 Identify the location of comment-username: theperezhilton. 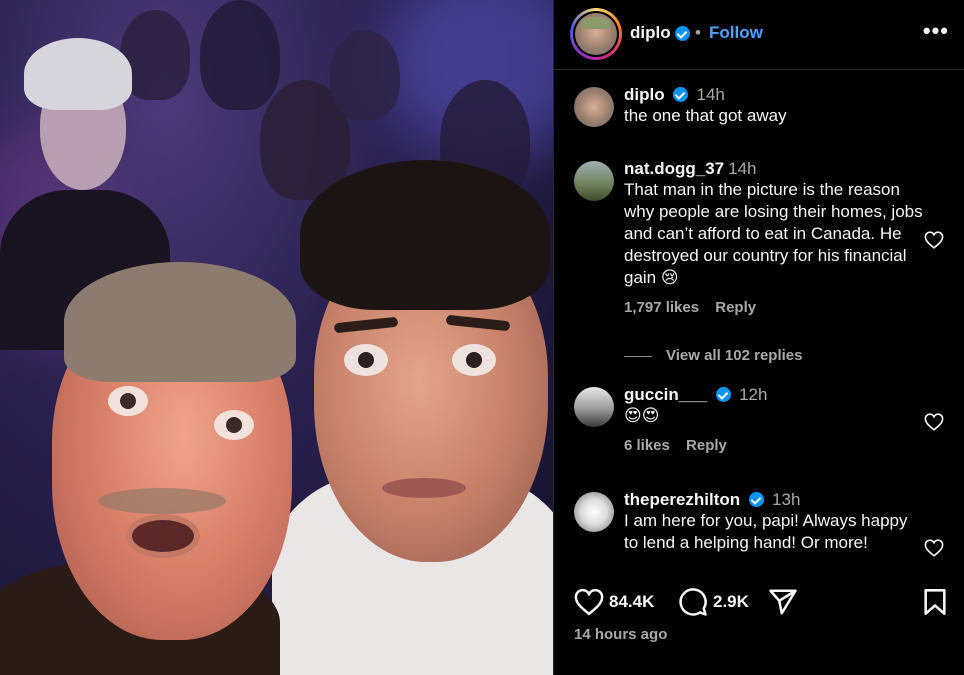
(682, 499).